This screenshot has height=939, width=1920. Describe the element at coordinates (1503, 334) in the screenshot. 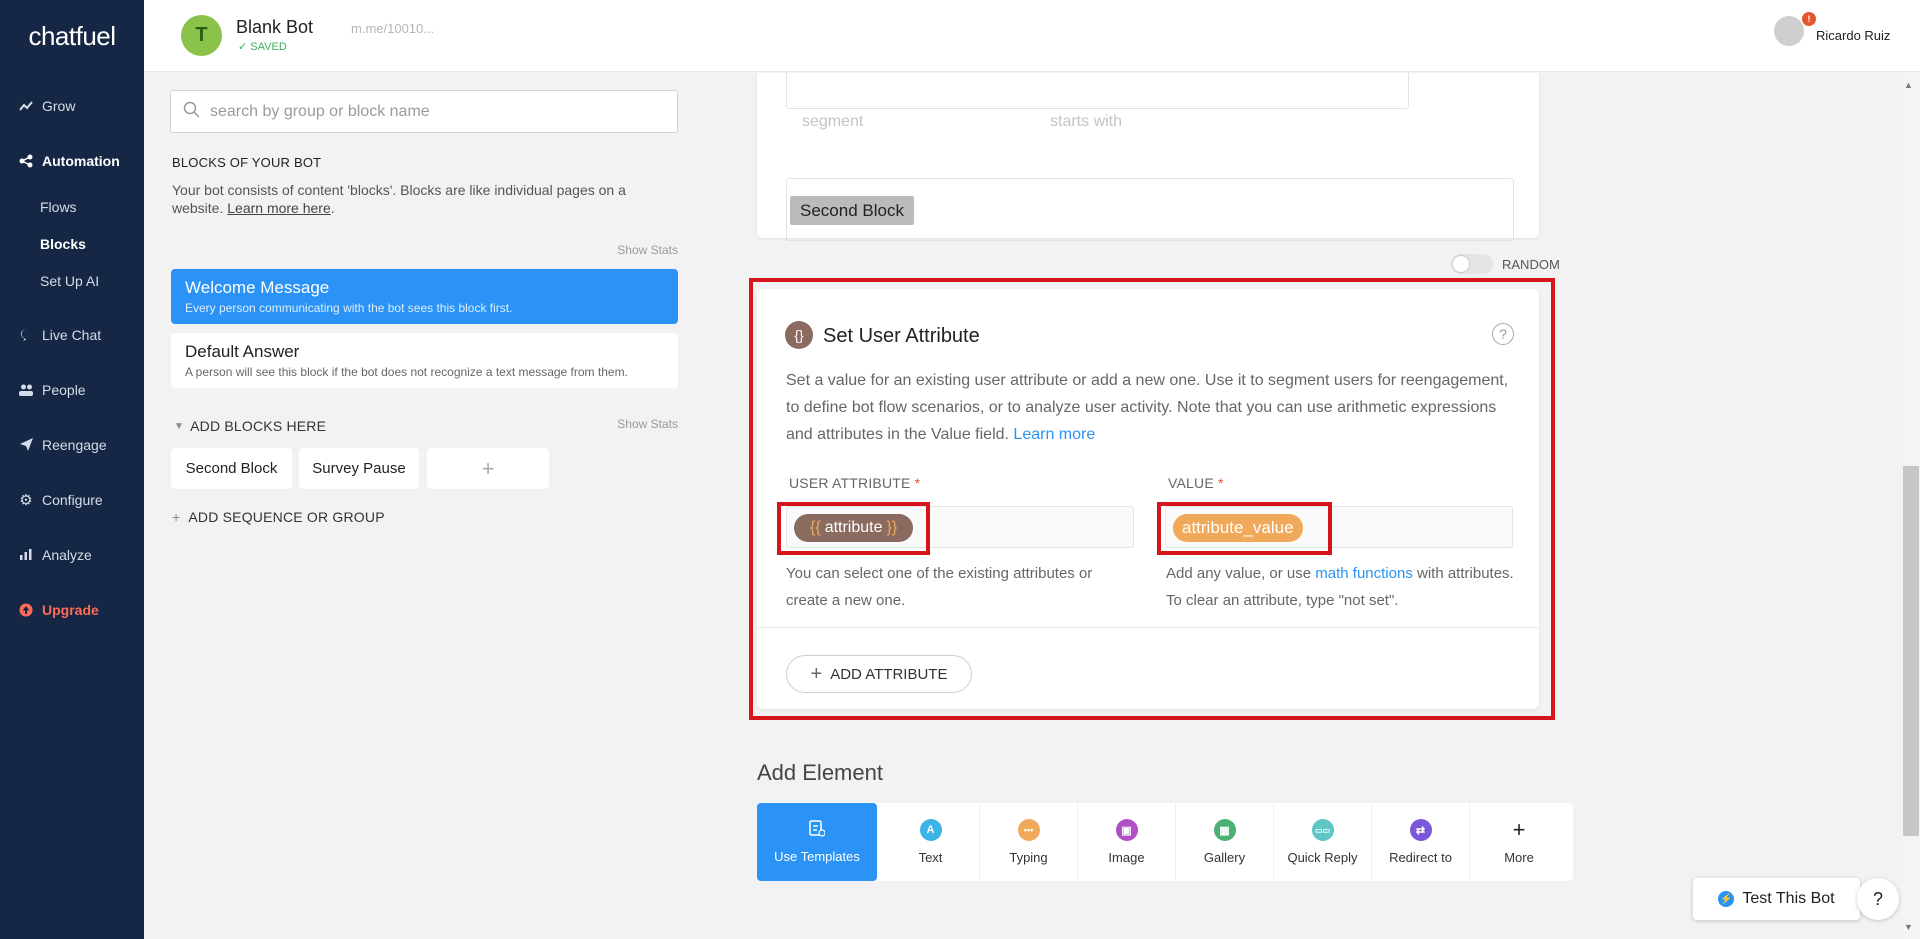

I see `help-icon: ?` at that location.